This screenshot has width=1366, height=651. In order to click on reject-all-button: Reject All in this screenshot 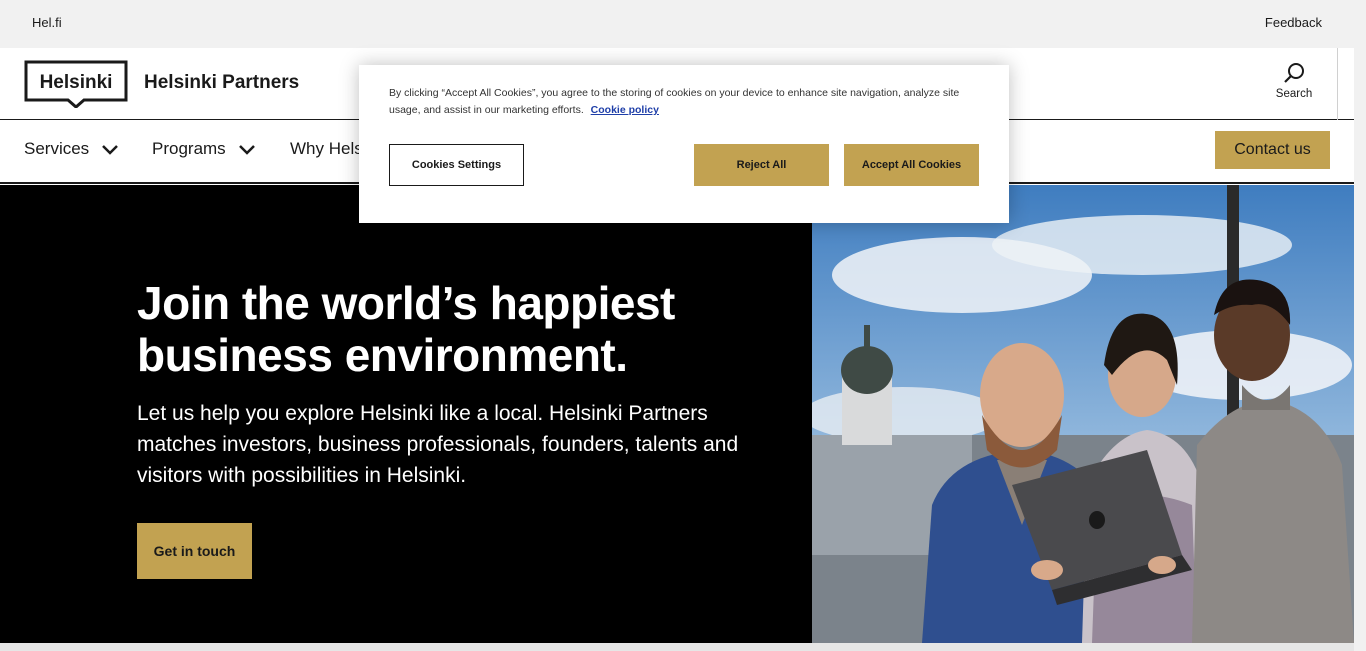, I will do `click(761, 165)`.